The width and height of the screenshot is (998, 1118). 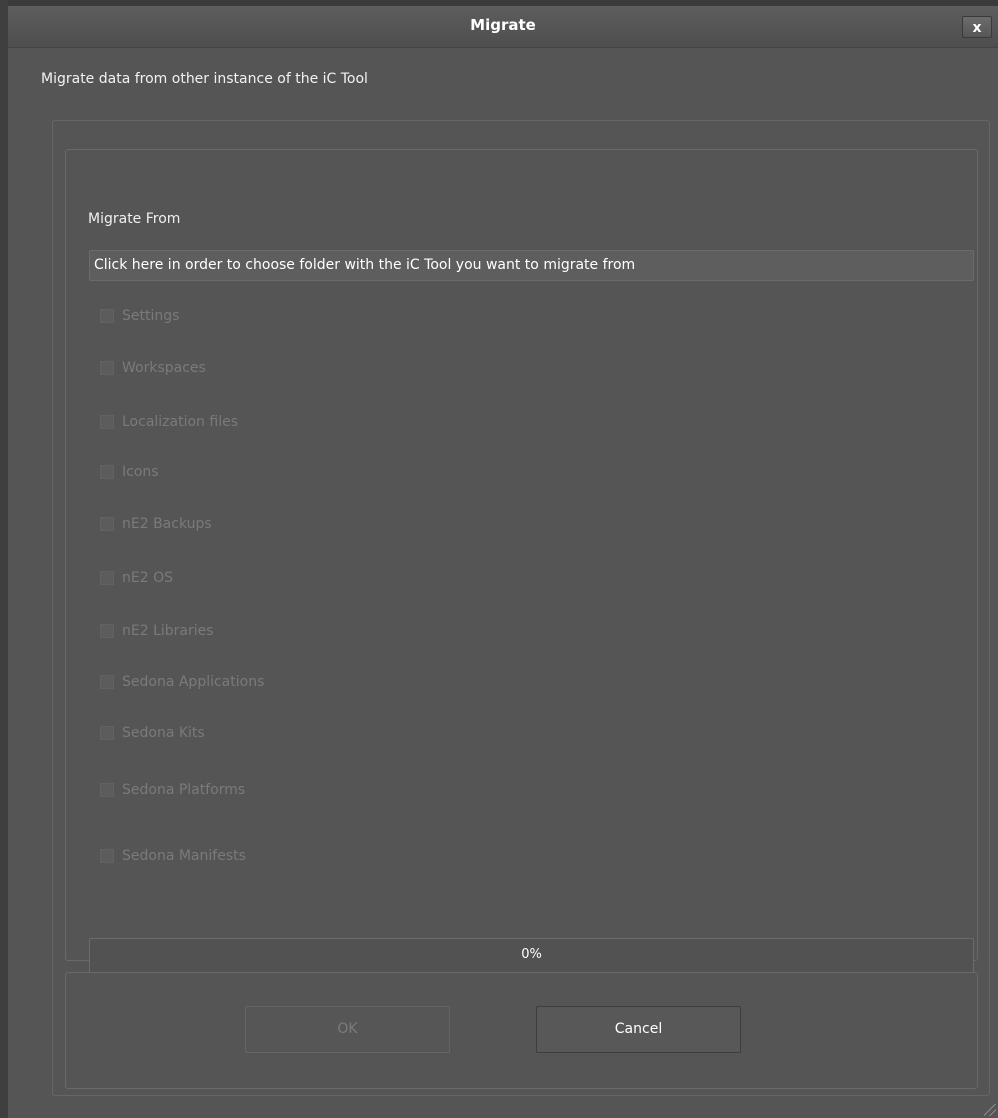 What do you see at coordinates (163, 733) in the screenshot?
I see `option-label: Sedona Kits` at bounding box center [163, 733].